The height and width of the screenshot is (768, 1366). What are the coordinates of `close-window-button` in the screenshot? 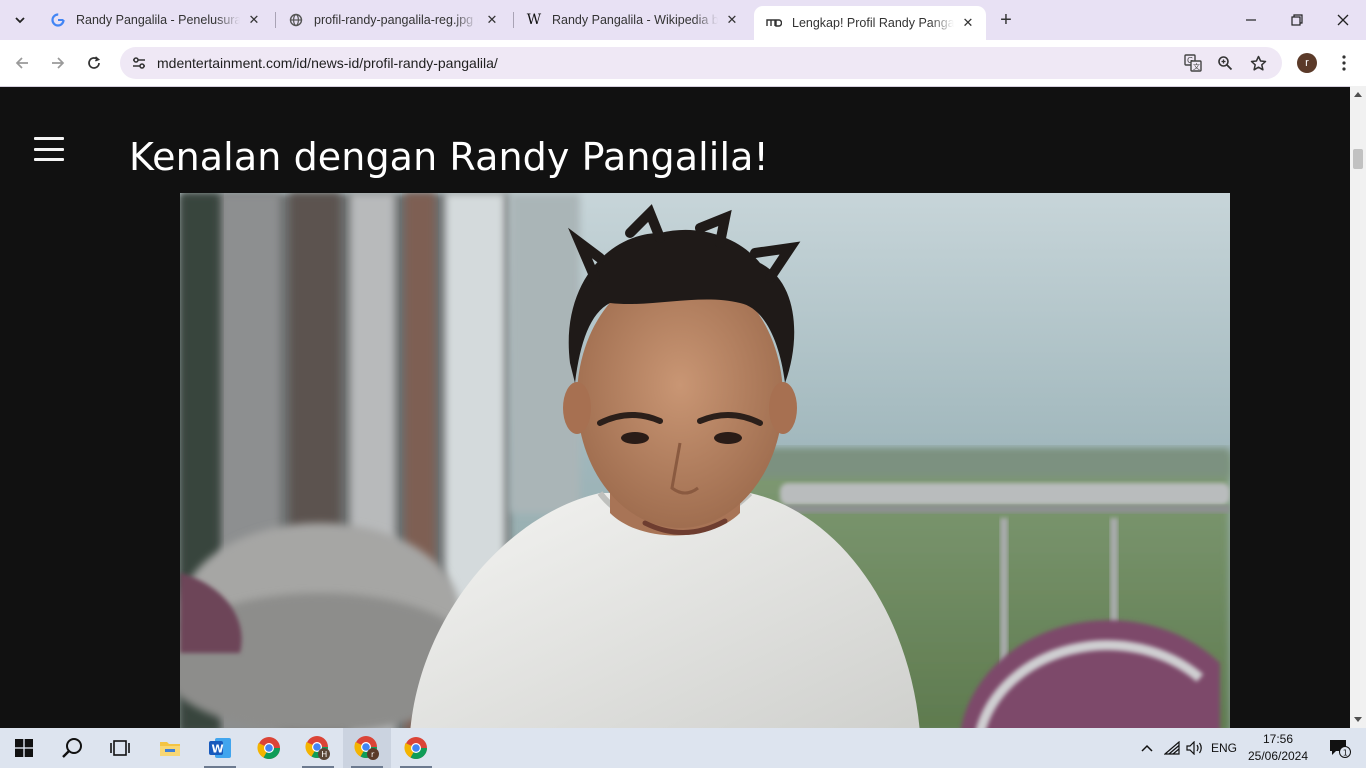 It's located at (1343, 20).